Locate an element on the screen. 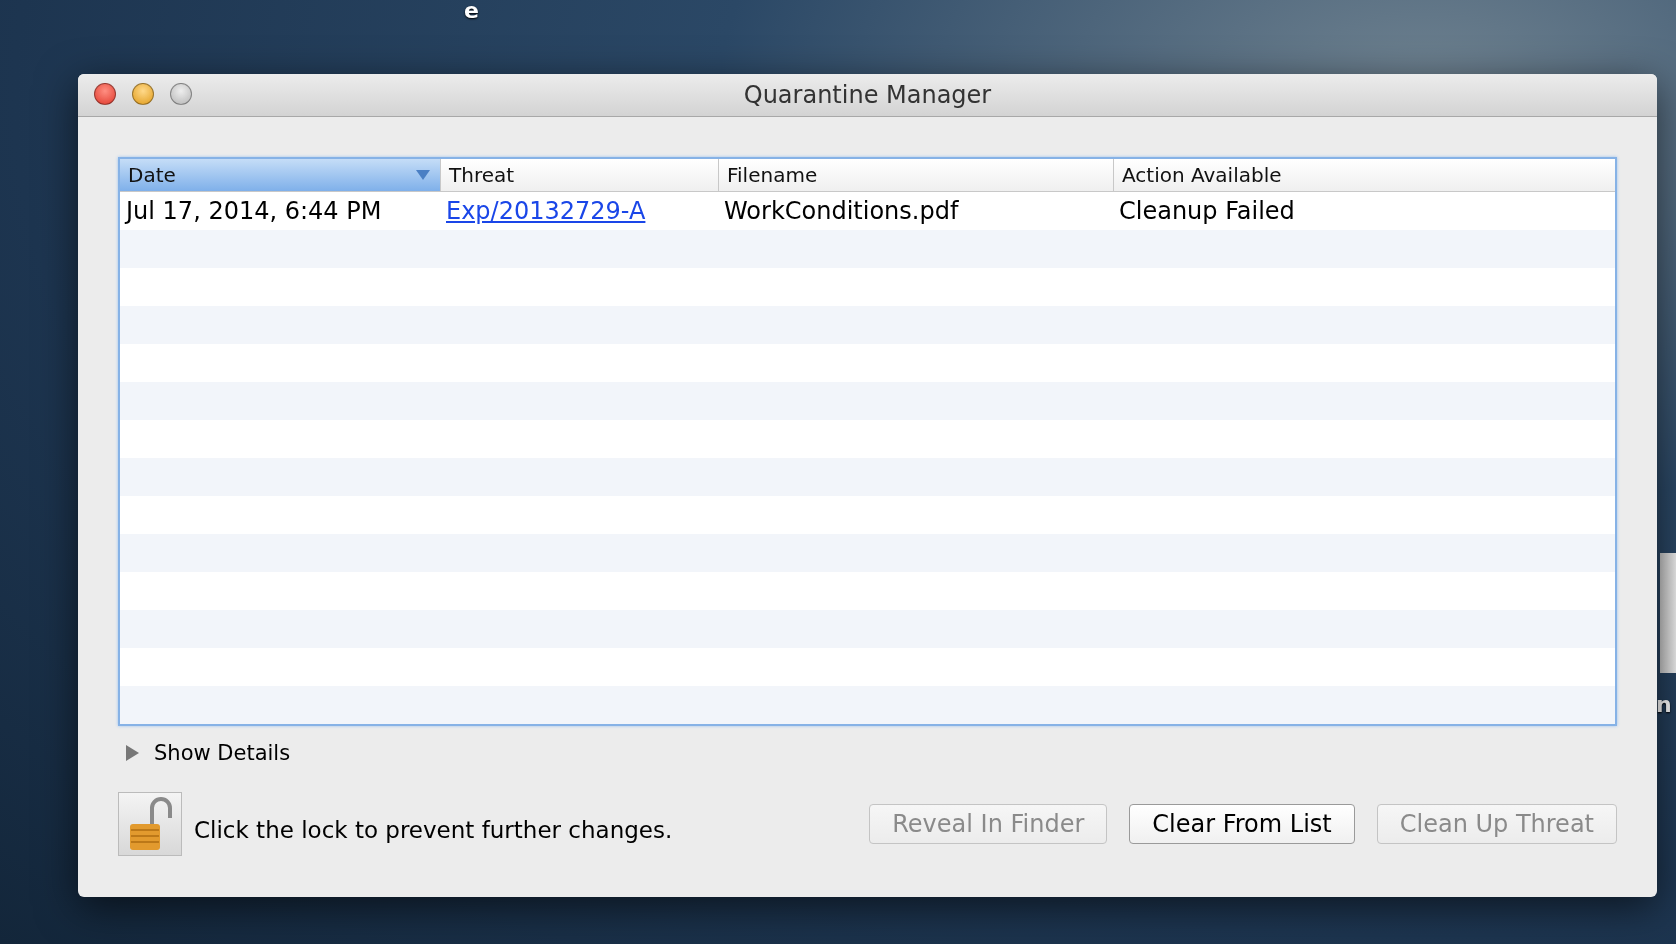  lock-message: Click the lock to prevent further changes. is located at coordinates (434, 830).